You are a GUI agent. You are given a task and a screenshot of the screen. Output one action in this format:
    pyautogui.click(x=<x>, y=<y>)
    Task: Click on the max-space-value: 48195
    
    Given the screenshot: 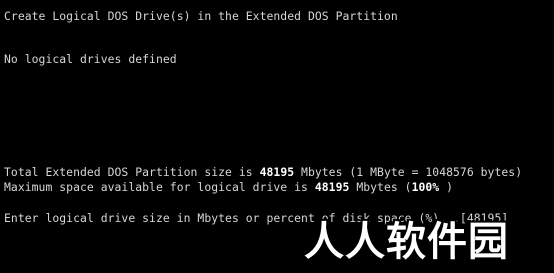 What is the action you would take?
    pyautogui.click(x=332, y=187)
    